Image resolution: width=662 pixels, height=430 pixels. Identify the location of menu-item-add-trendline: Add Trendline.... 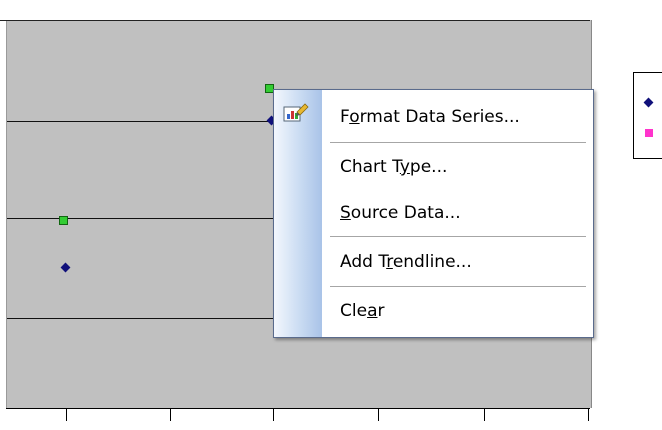
(457, 262).